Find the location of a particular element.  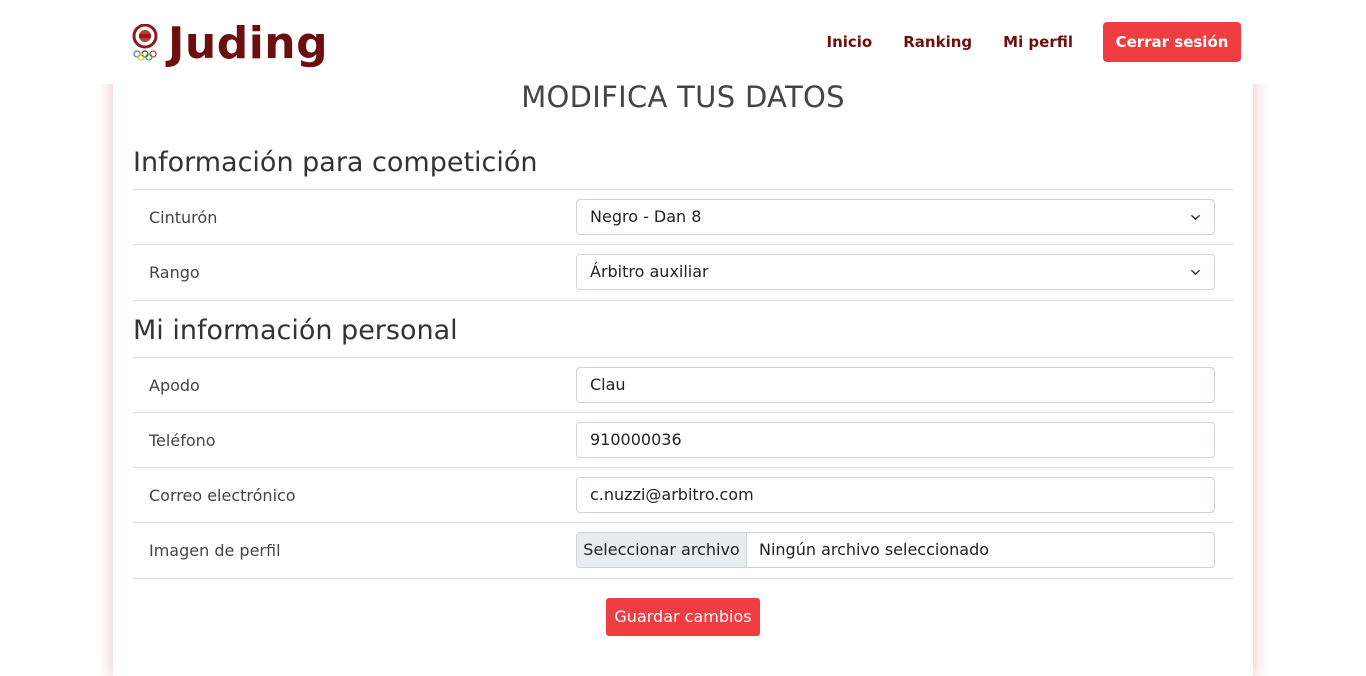

nav-link-ranking: Ranking is located at coordinates (937, 42).